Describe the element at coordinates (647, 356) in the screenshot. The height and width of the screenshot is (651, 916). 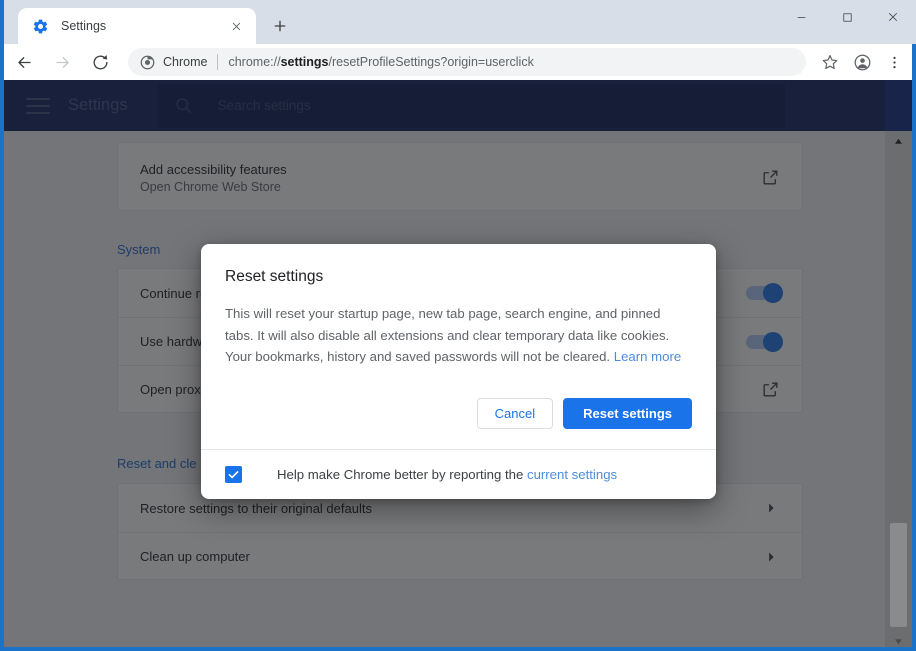
I see `learn-more-link: Learn more` at that location.